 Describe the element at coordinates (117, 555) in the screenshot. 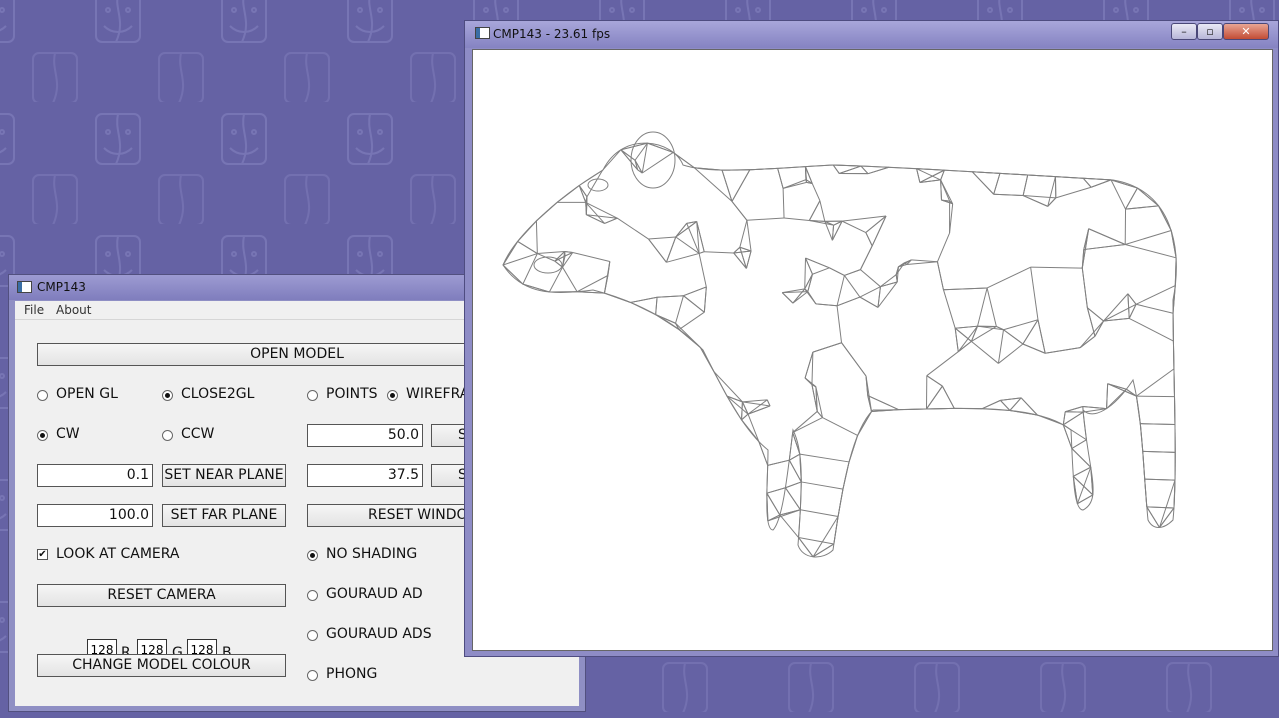

I see `look-at-camera-checkbox: ✔ LOOK AT CAMERA` at that location.